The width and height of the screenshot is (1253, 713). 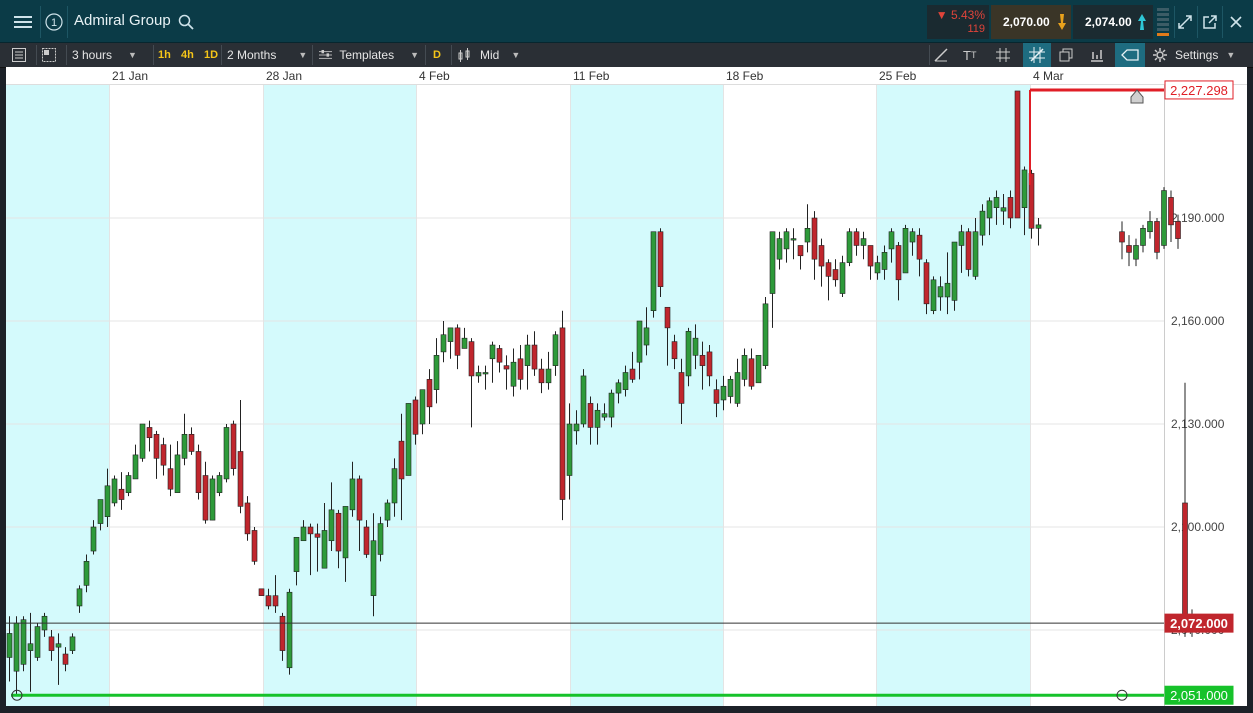 I want to click on menu-icon, so click(x=23, y=22).